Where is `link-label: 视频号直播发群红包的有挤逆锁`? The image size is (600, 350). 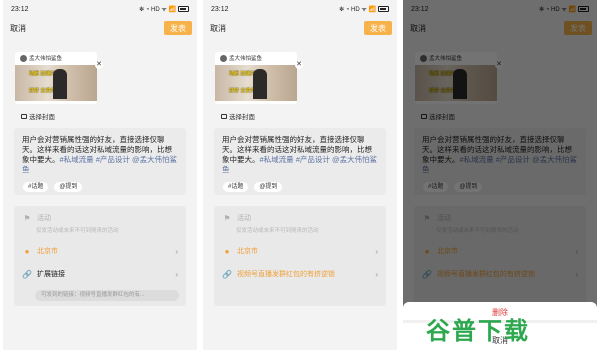 link-label: 视频号直播发群红包的有挤逆锁 is located at coordinates (286, 274).